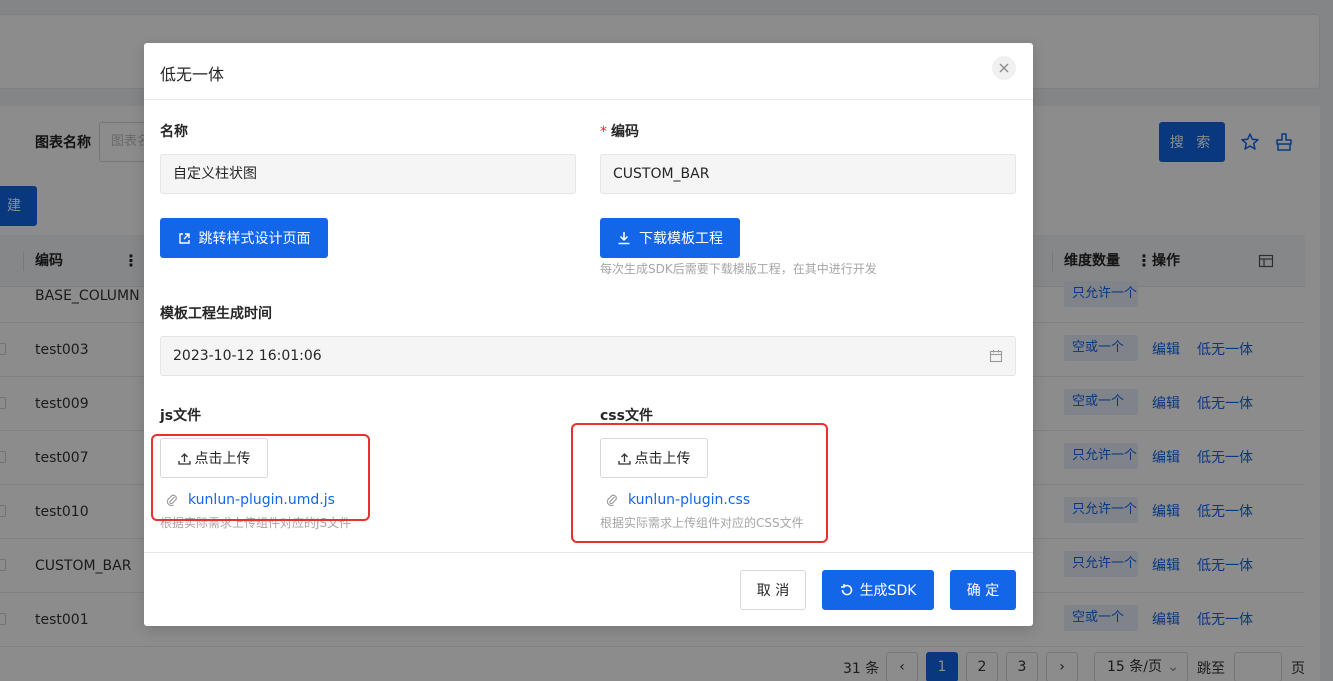 The height and width of the screenshot is (681, 1333). What do you see at coordinates (216, 314) in the screenshot?
I see `gen-time-label: 模板工程生成时间` at bounding box center [216, 314].